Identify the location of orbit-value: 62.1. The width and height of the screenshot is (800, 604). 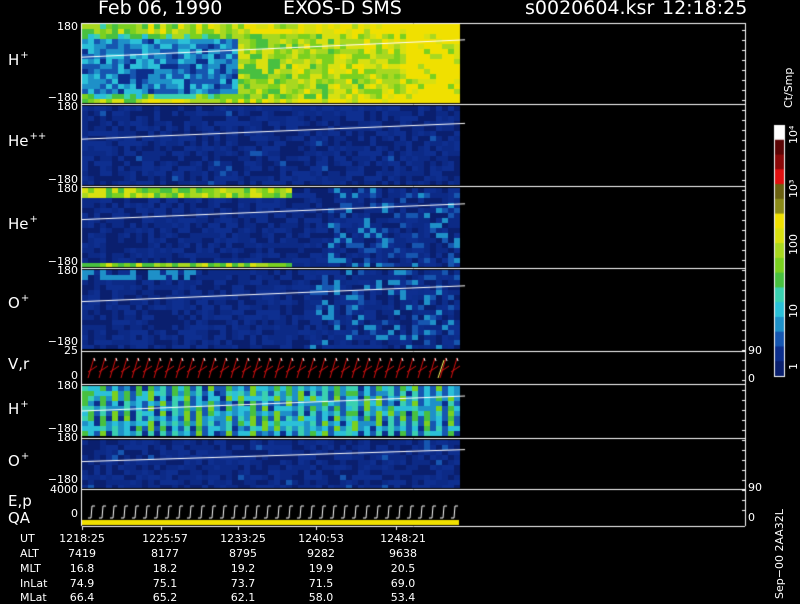
(243, 597).